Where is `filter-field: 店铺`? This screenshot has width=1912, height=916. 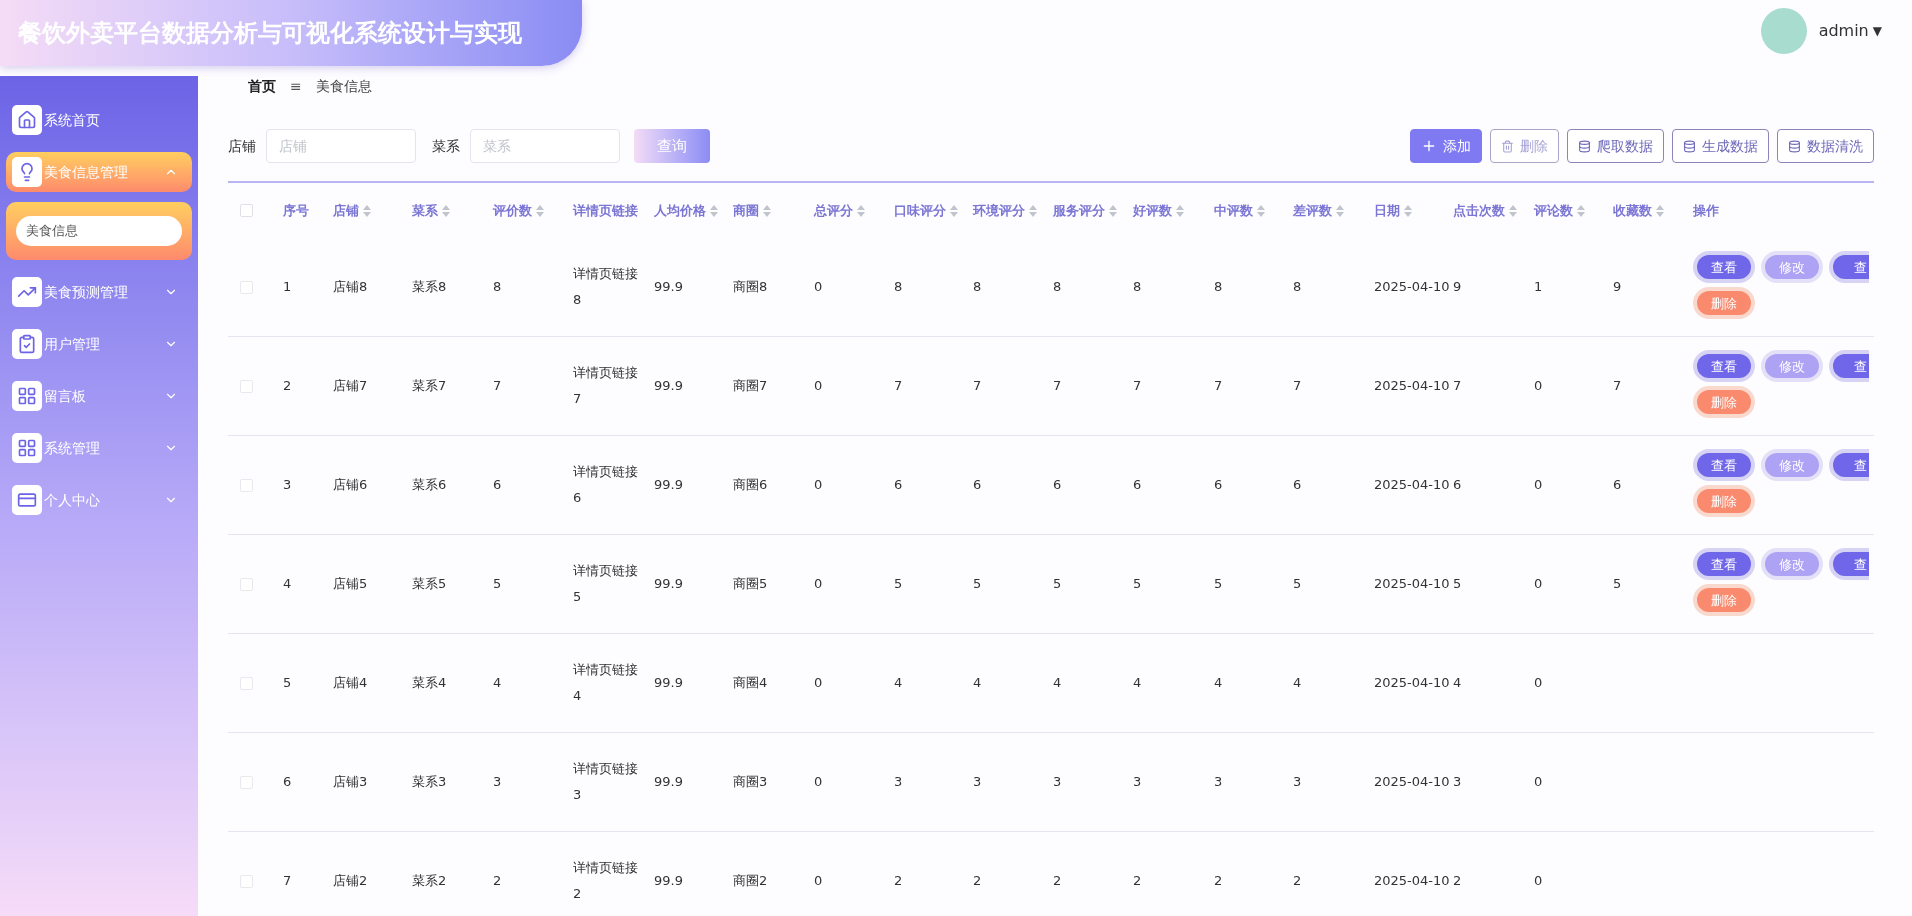 filter-field: 店铺 is located at coordinates (341, 146).